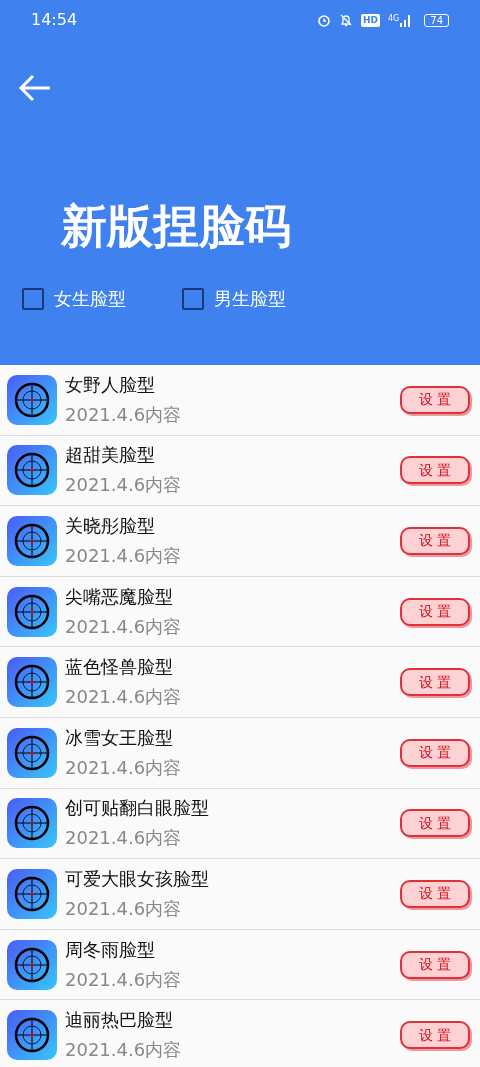  I want to click on network-label: 4G, so click(393, 18).